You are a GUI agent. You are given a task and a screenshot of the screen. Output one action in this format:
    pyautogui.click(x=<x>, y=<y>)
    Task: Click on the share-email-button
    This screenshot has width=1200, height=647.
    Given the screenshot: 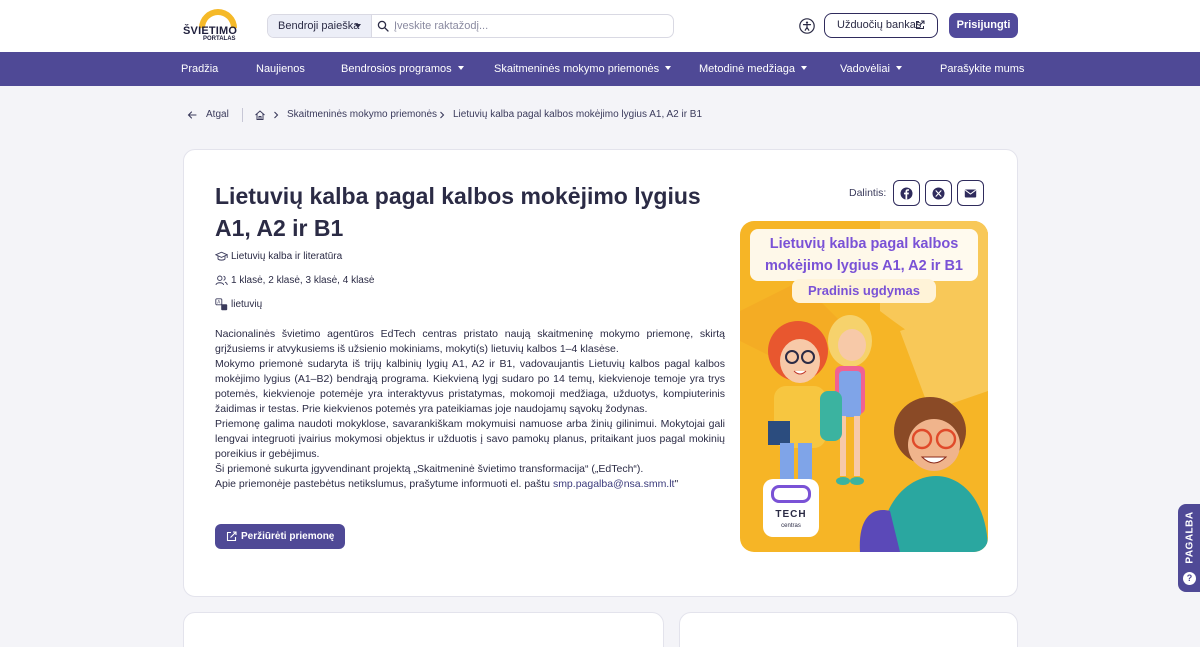 What is the action you would take?
    pyautogui.click(x=970, y=193)
    